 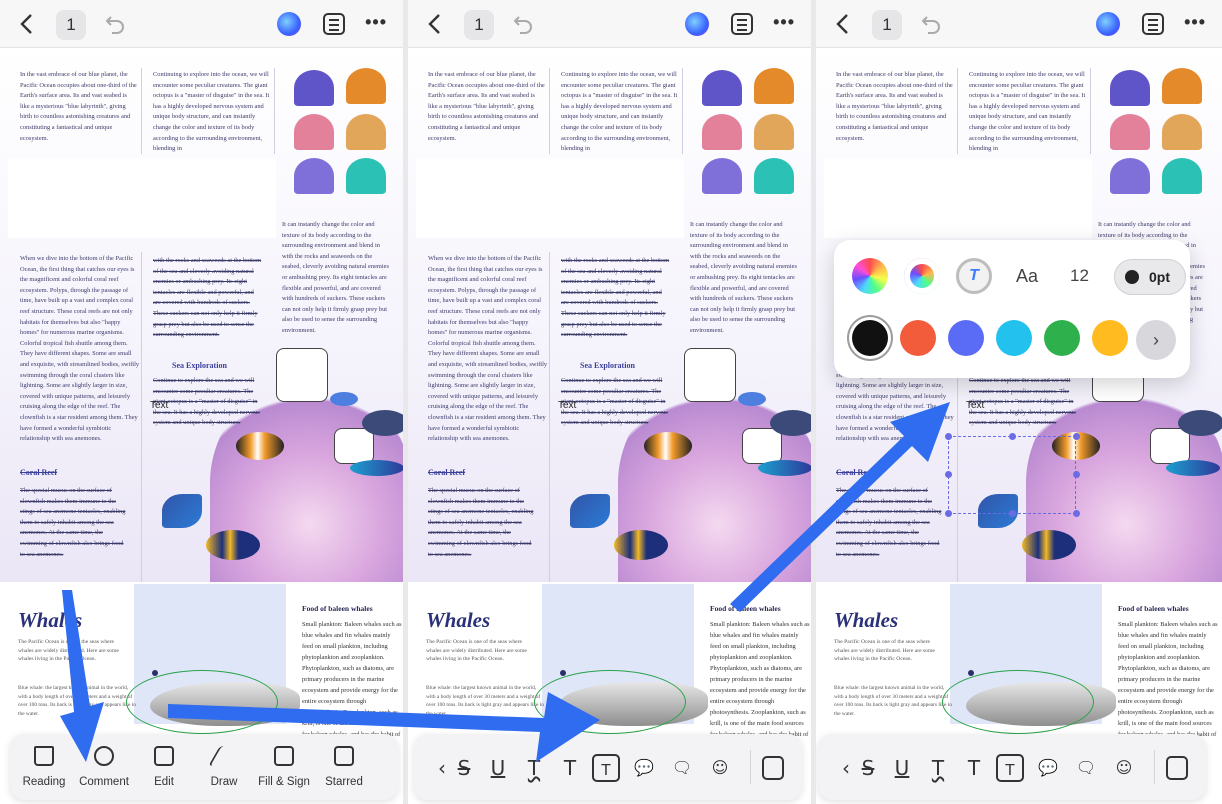 I want to click on draw-button: Draw, so click(x=224, y=768).